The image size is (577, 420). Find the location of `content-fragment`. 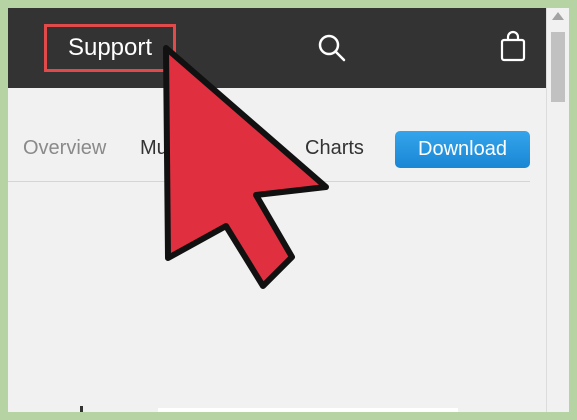

content-fragment is located at coordinates (81, 409).